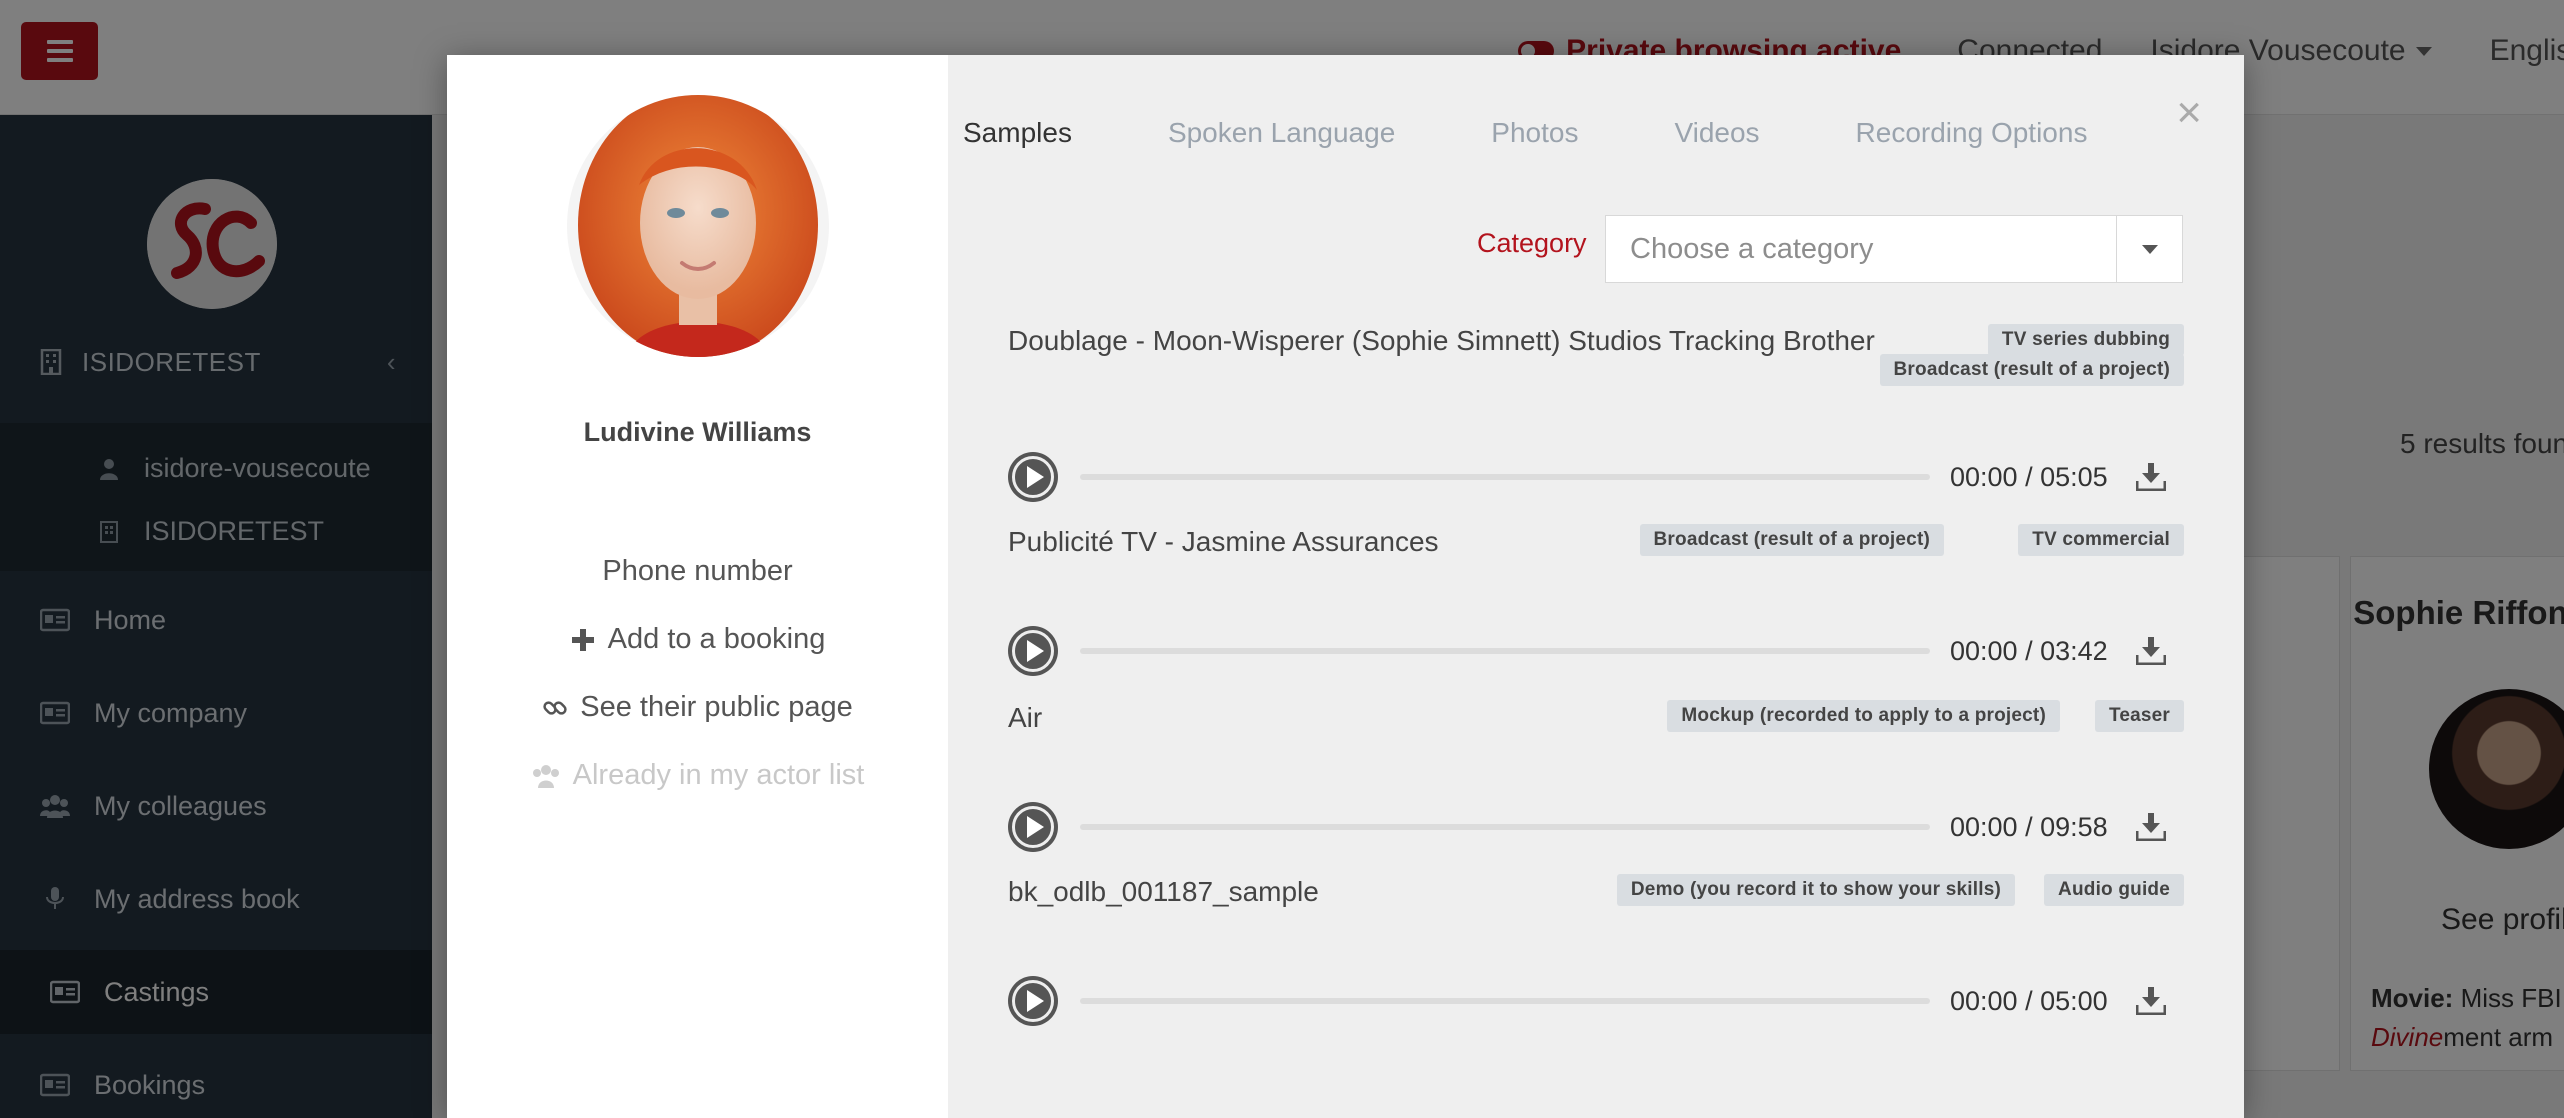  I want to click on plus-icon, so click(583, 640).